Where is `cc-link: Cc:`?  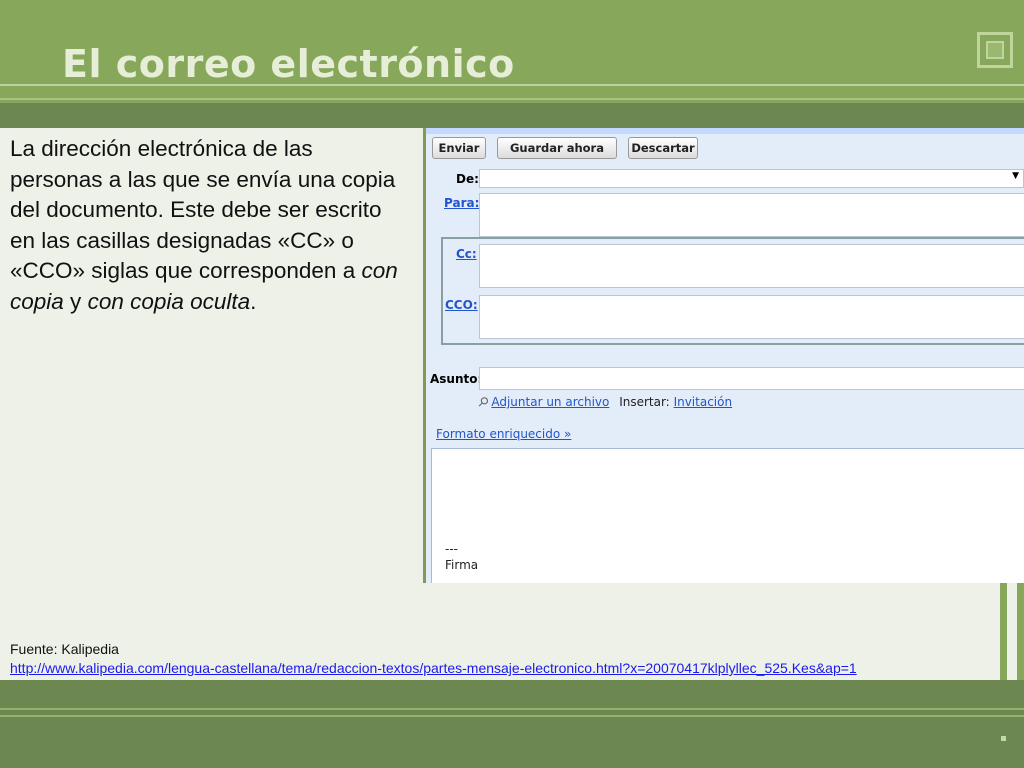 cc-link: Cc: is located at coordinates (466, 254).